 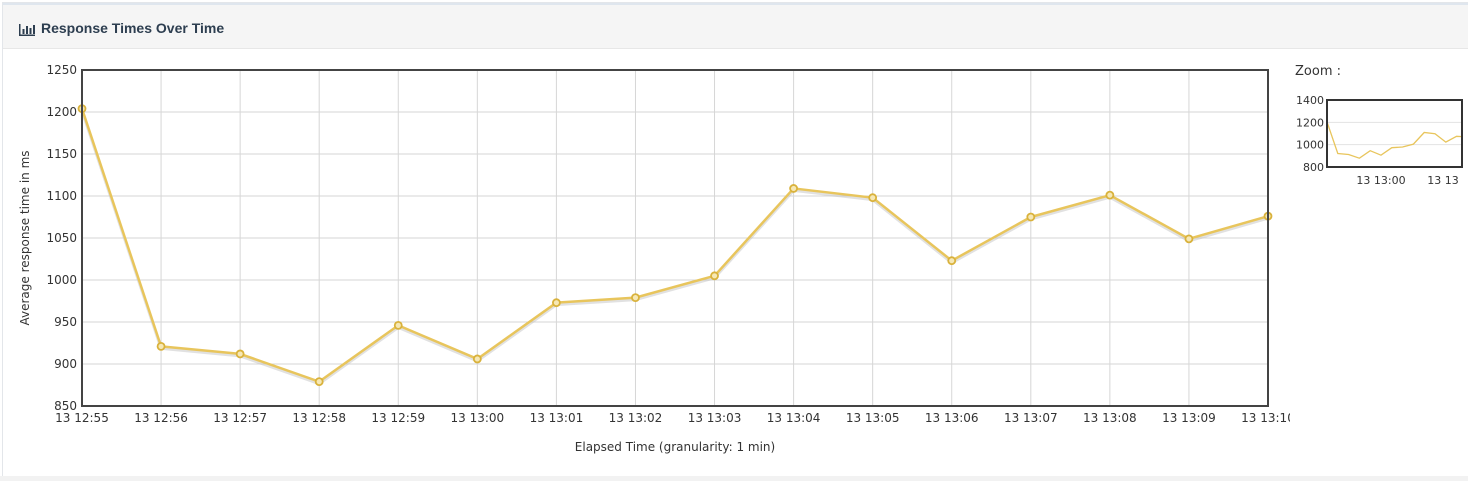 What do you see at coordinates (65, 322) in the screenshot?
I see `y-tick-label: 950` at bounding box center [65, 322].